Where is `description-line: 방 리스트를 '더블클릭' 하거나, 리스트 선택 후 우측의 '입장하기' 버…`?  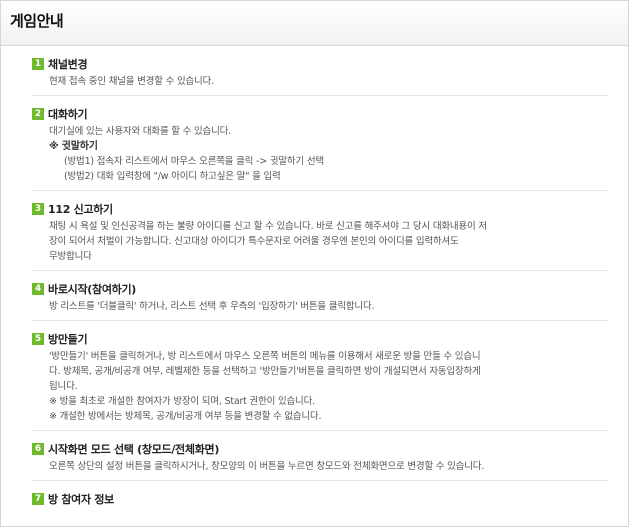
description-line: 방 리스트를 '더블클릭' 하거나, 리스트 선택 후 우측의 '입장하기' 버… is located at coordinates (212, 306).